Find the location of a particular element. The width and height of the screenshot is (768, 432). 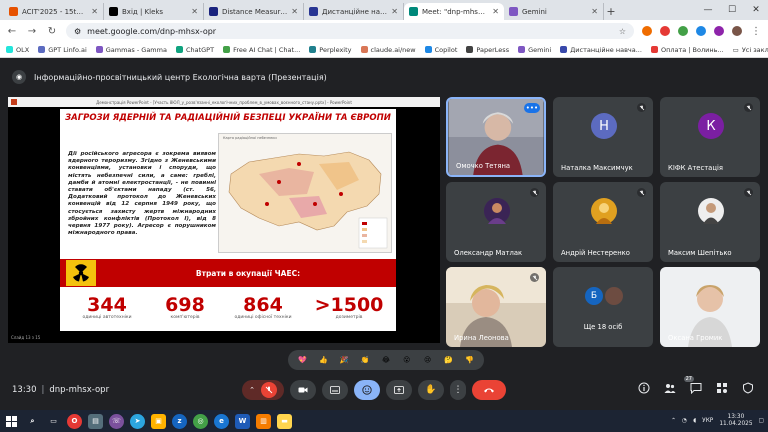

volume-icon: ◖ is located at coordinates (694, 421).